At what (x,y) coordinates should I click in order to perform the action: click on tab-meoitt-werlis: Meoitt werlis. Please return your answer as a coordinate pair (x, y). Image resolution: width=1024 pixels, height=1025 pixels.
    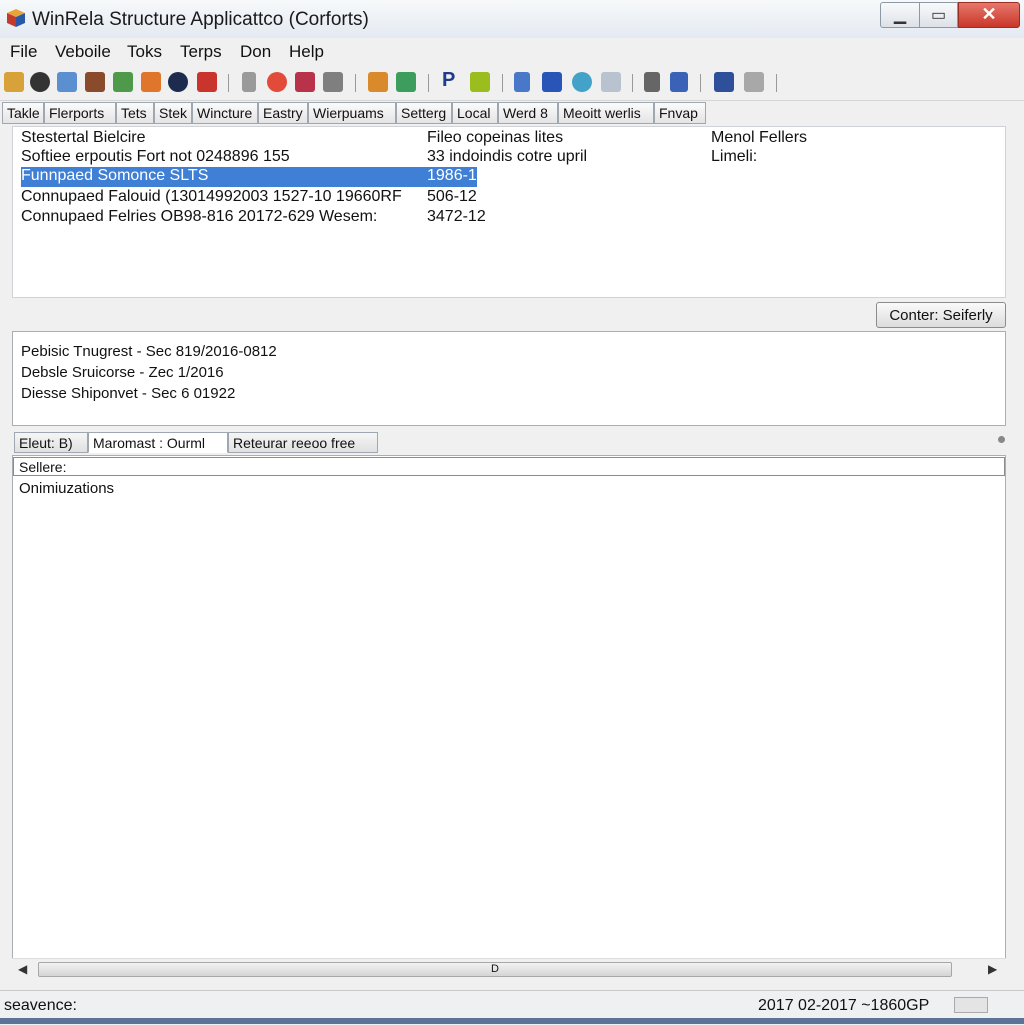
    Looking at the image, I should click on (606, 113).